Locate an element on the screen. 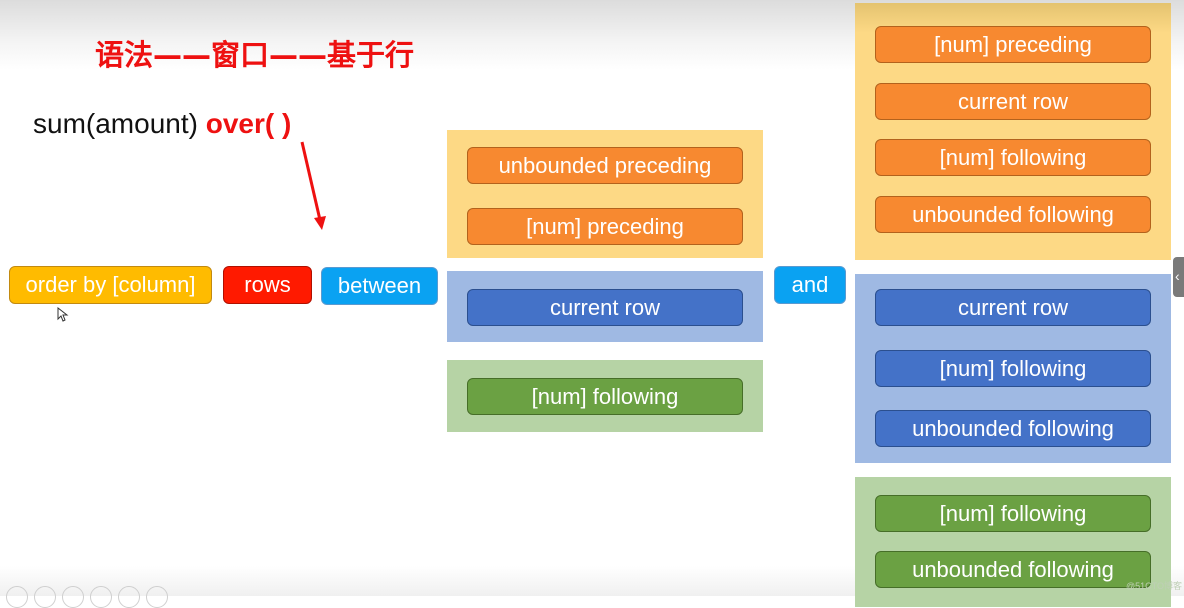 The height and width of the screenshot is (608, 1184). red-arrow-icon is located at coordinates (313, 185).